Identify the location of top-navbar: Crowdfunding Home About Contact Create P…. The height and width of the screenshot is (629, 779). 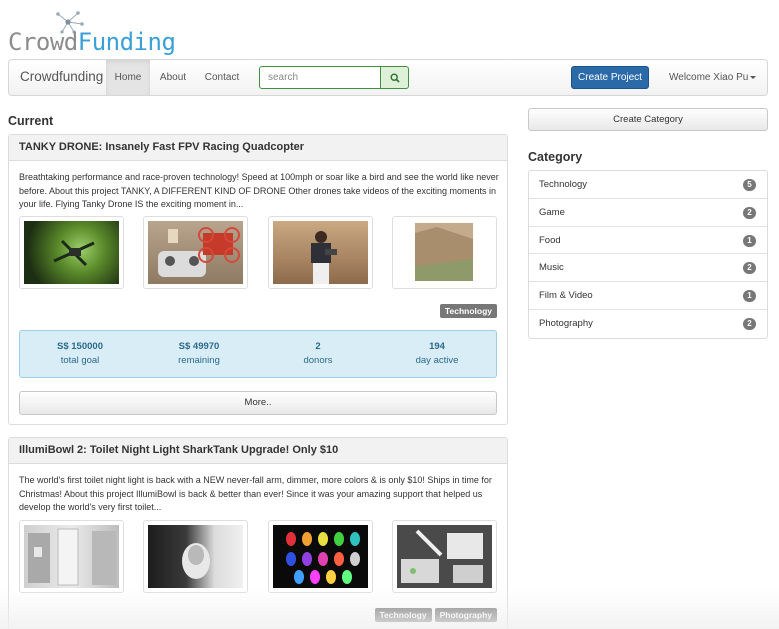
(388, 77).